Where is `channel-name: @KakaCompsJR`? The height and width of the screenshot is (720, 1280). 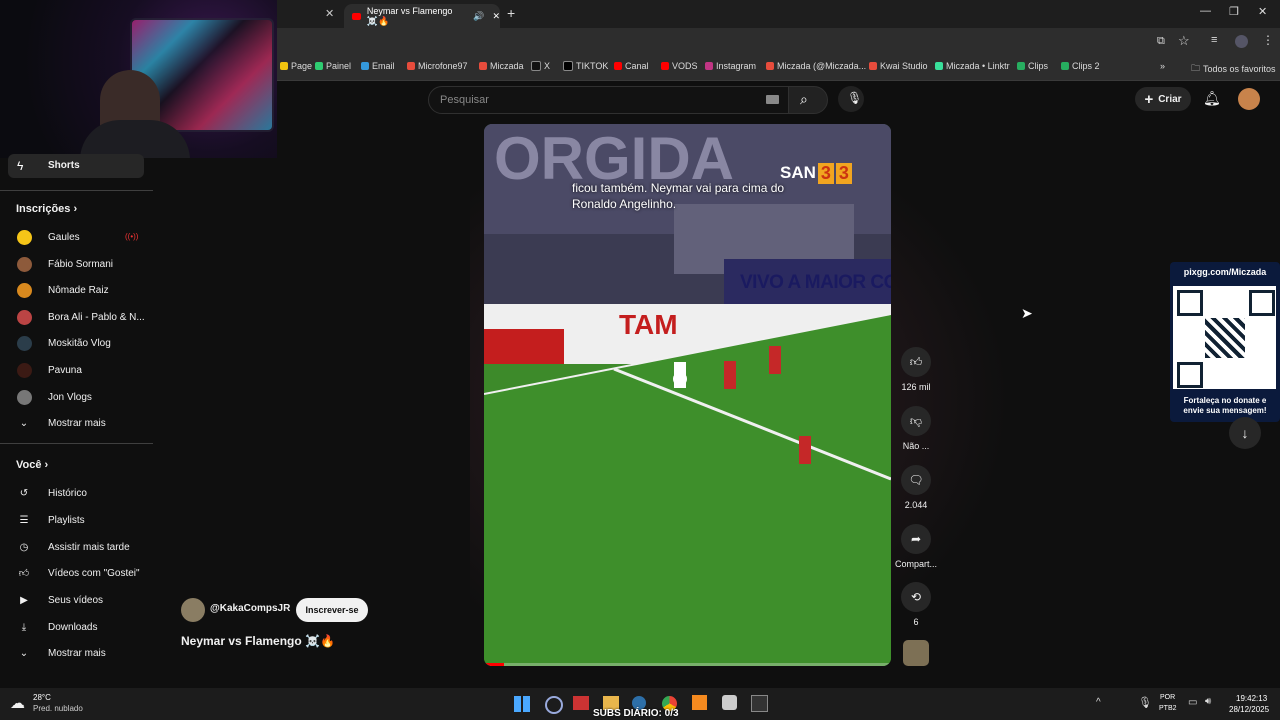
channel-name: @KakaCompsJR is located at coordinates (250, 608).